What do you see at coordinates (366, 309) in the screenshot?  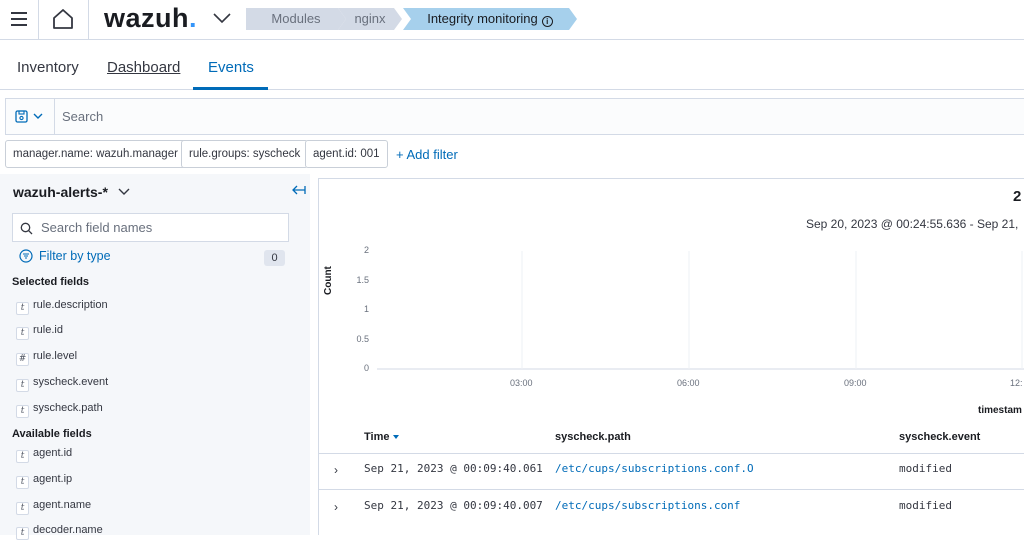 I see `y-tick-label: 1` at bounding box center [366, 309].